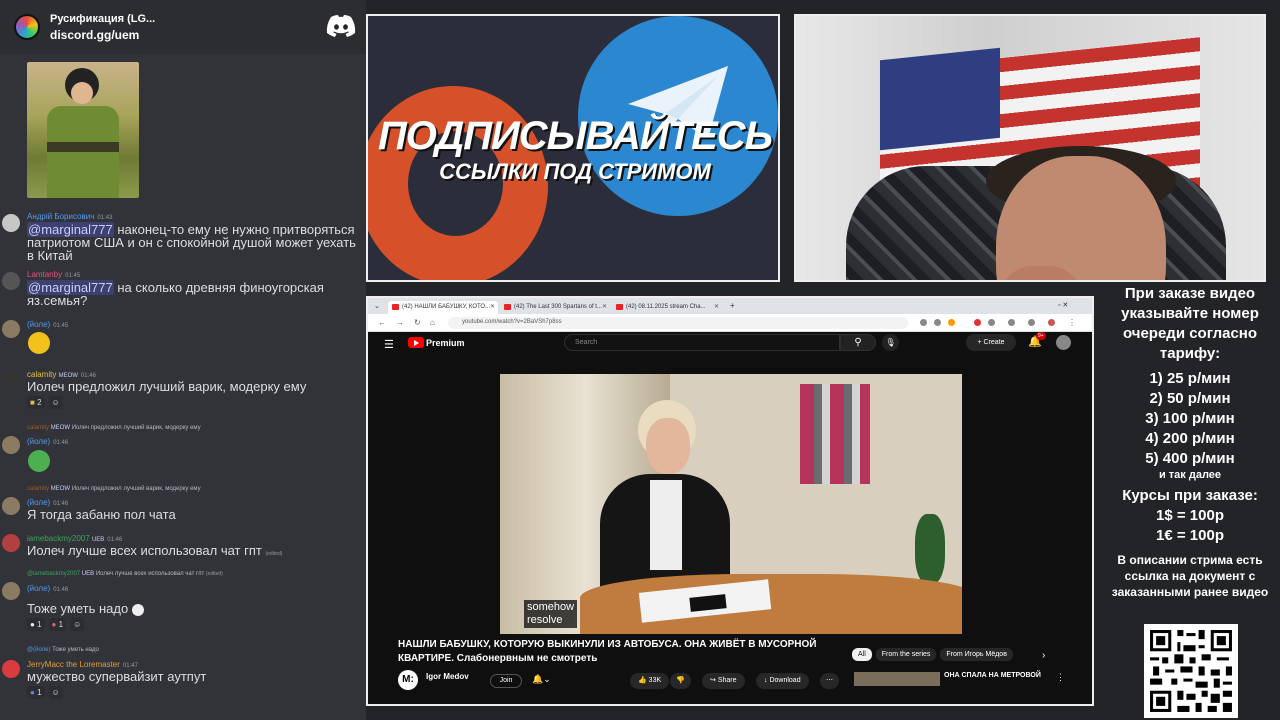 This screenshot has width=1280, height=720. I want to click on share-button: ↪ Share, so click(723, 681).